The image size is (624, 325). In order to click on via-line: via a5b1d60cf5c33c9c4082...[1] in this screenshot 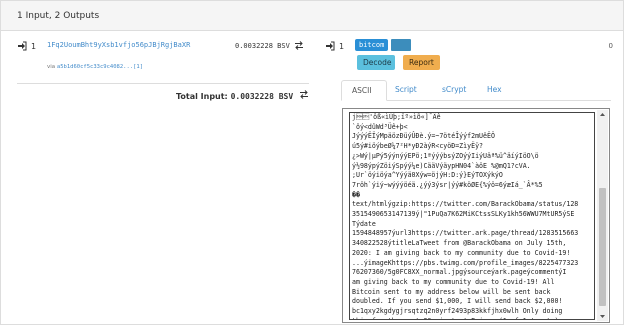, I will do `click(95, 67)`.